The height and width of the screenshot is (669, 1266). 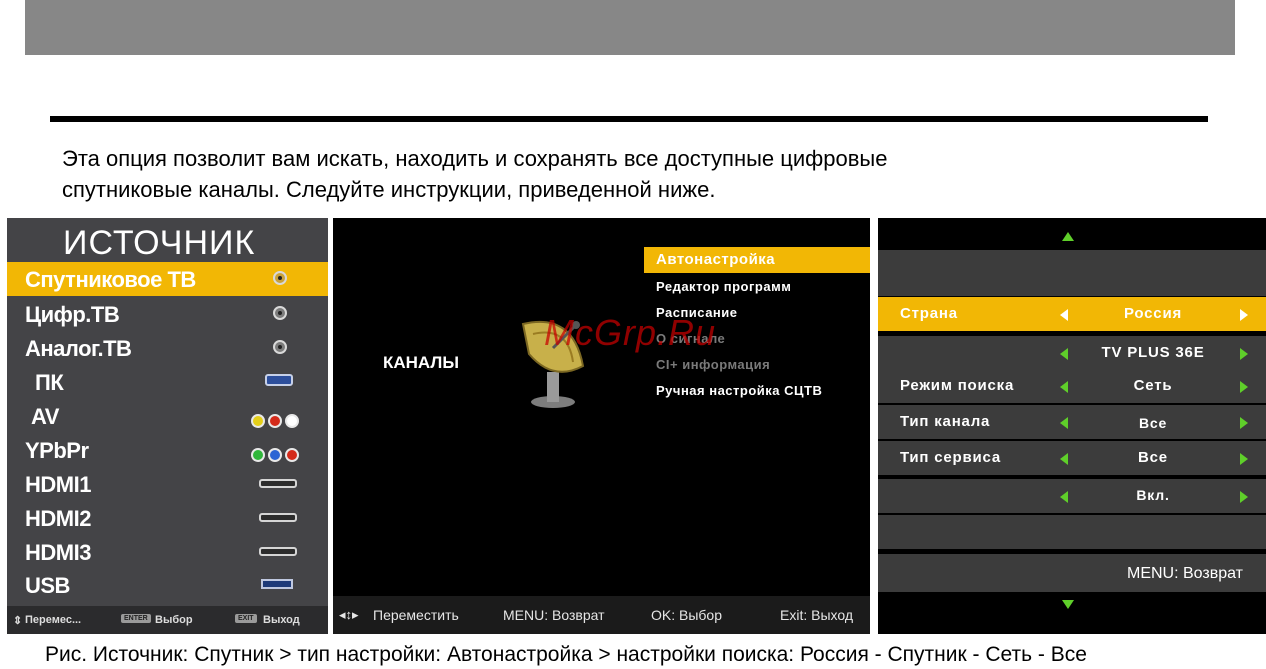 What do you see at coordinates (929, 313) in the screenshot?
I see `setting-key: Страна` at bounding box center [929, 313].